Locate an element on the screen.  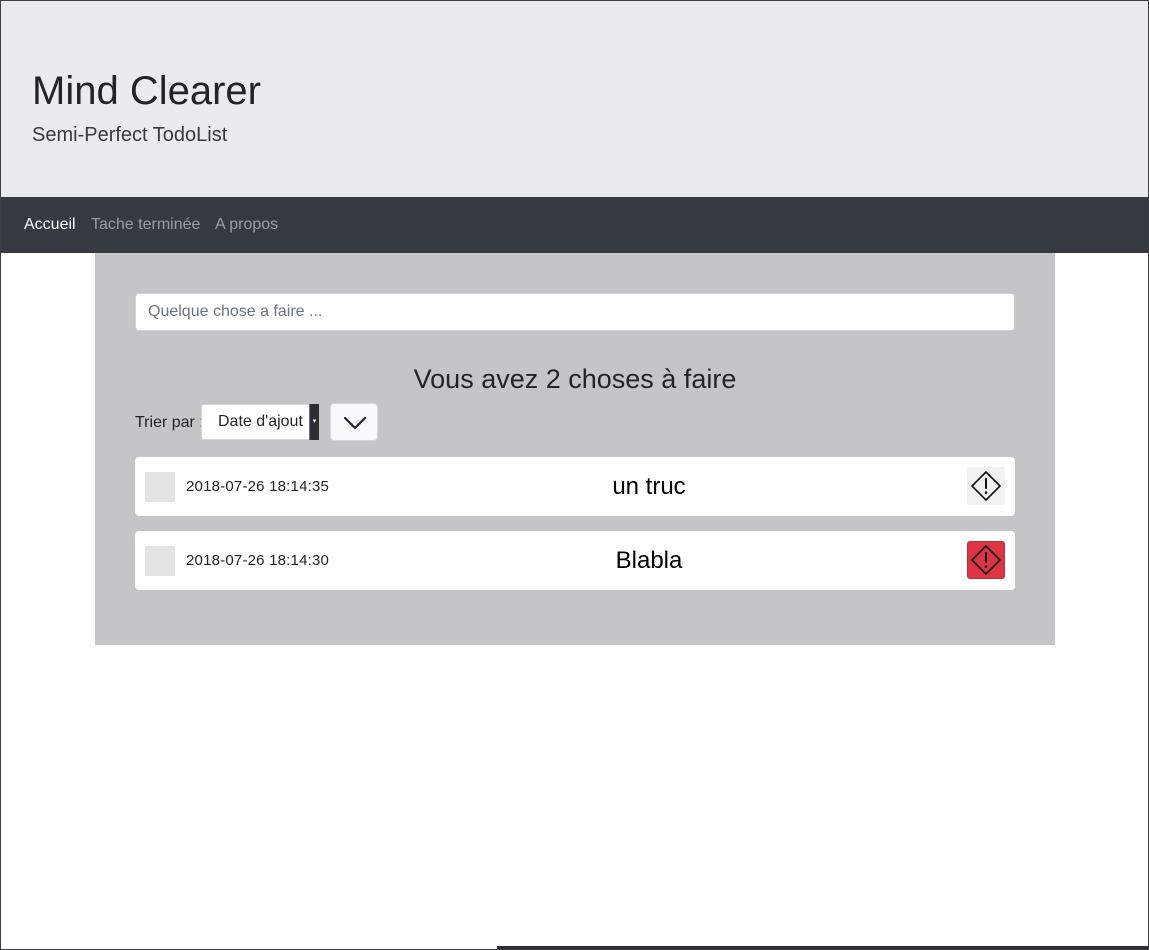
site-subtitle: Semi-Perfect TodoList is located at coordinates (130, 135).